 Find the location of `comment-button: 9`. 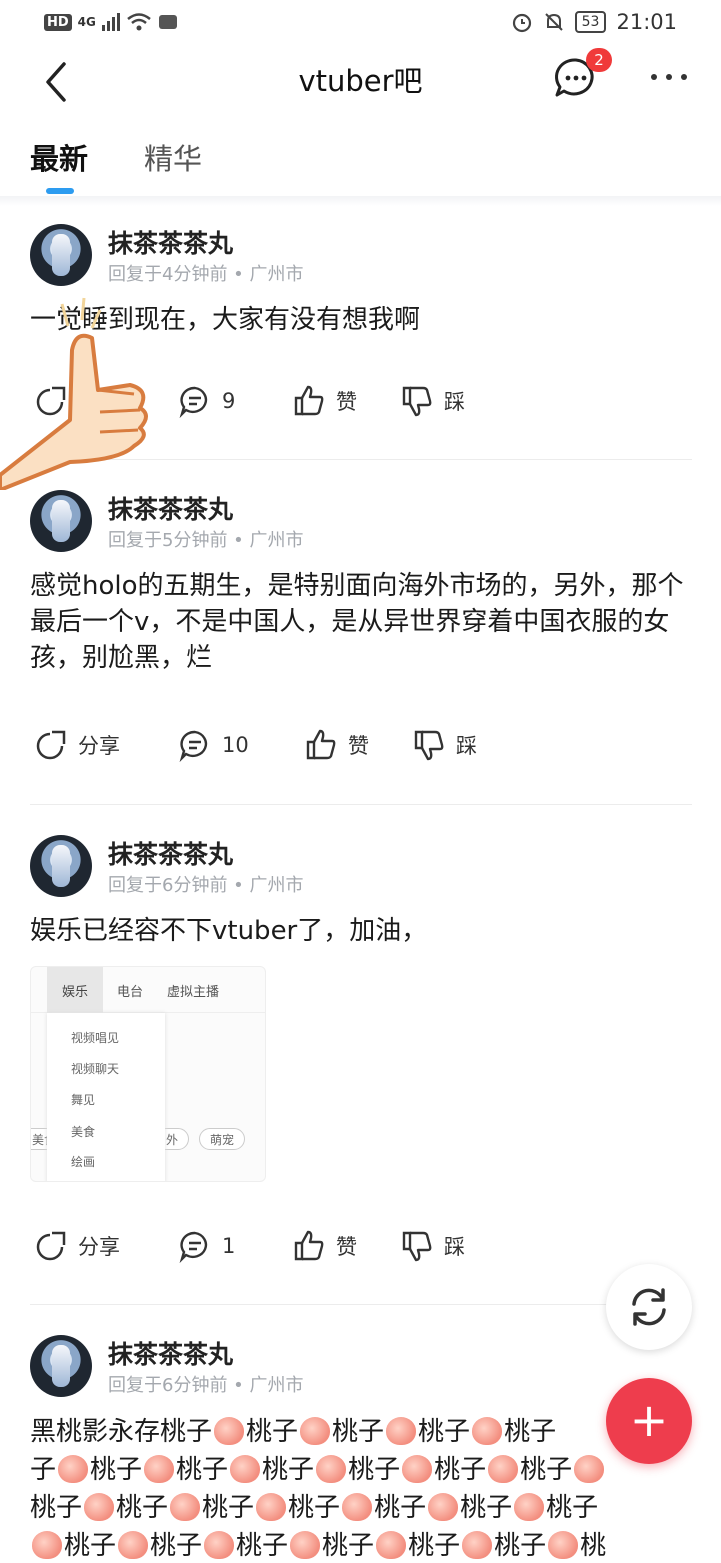

comment-button: 9 is located at coordinates (206, 401).